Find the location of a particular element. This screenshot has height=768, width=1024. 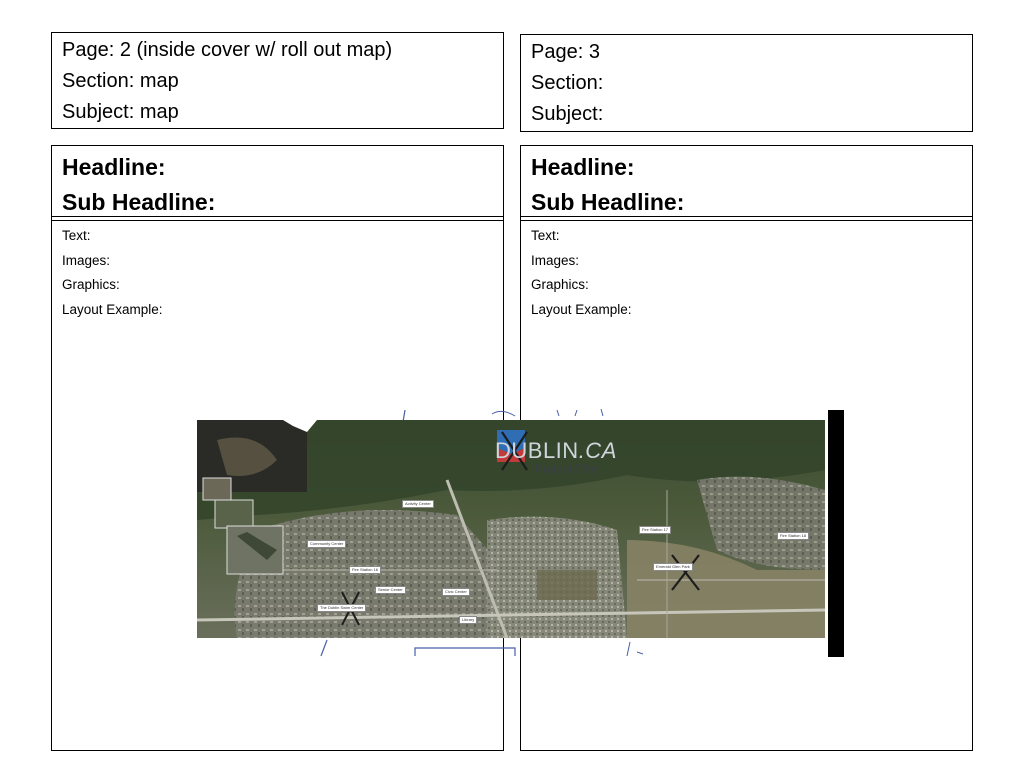

right-text-label: Text: is located at coordinates (545, 235).